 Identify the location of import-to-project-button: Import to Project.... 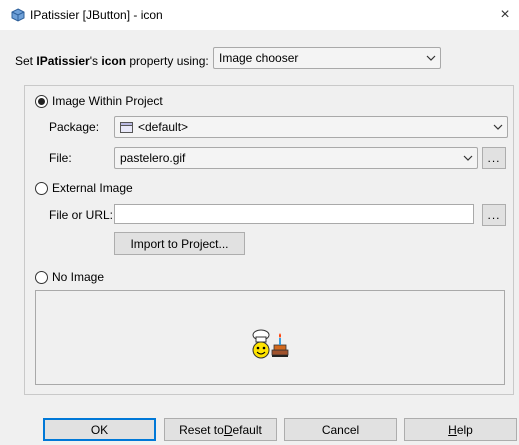
(179, 243).